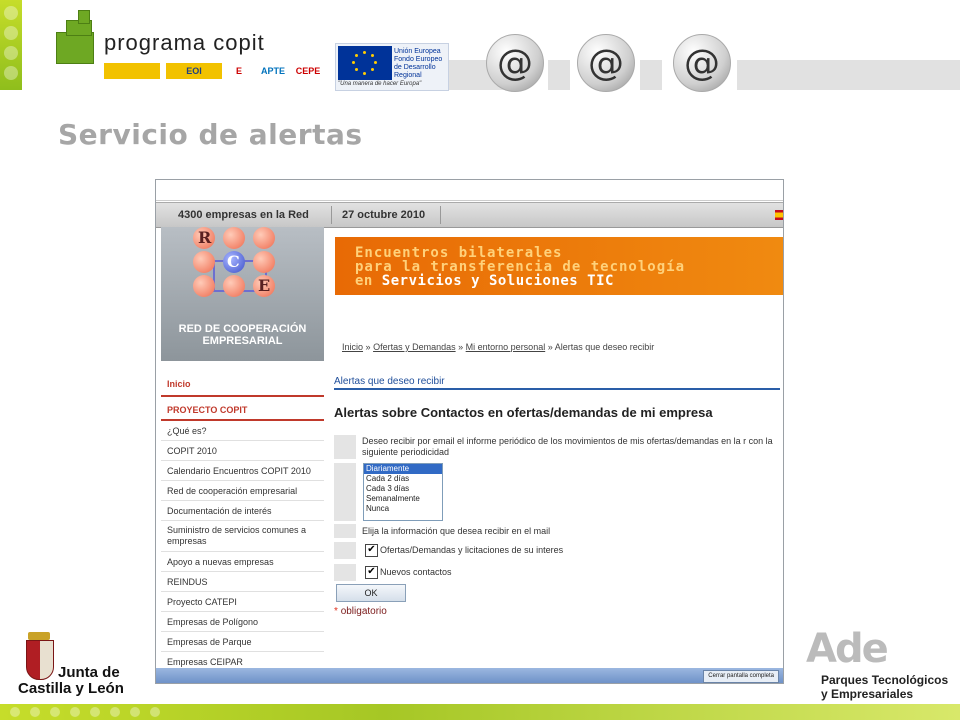 Image resolution: width=960 pixels, height=720 pixels. I want to click on cepe-logo: CEPE, so click(308, 71).